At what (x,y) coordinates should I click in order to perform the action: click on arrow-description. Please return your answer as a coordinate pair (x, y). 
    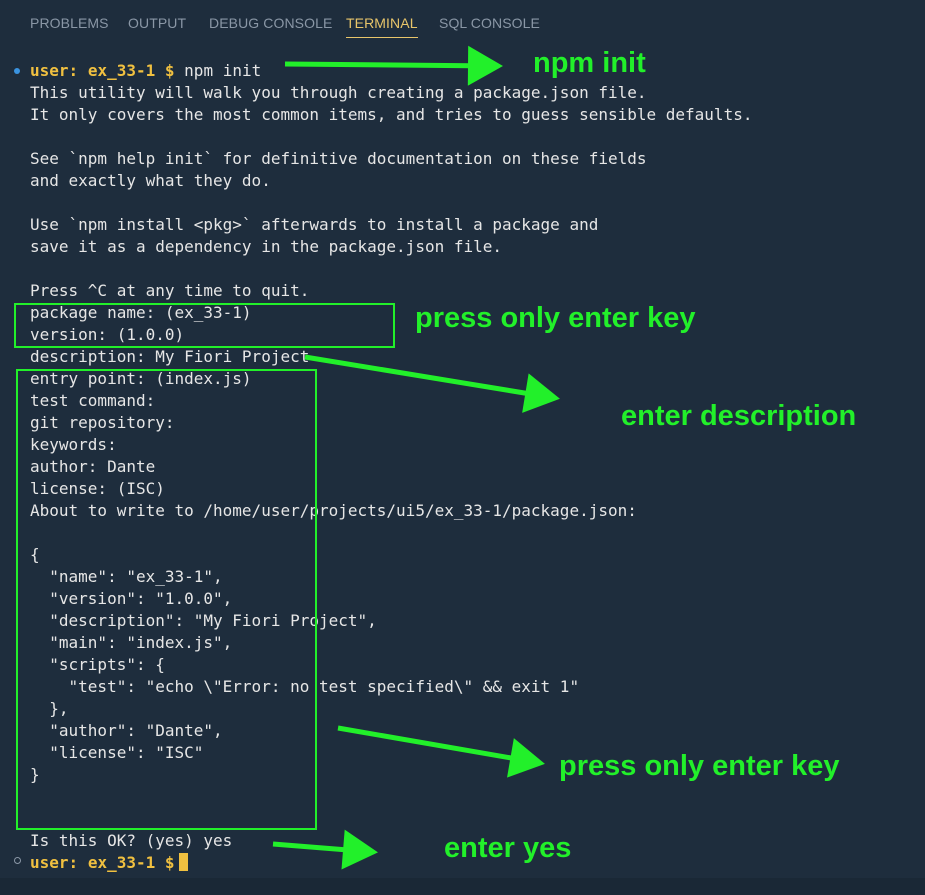
    Looking at the image, I should click on (432, 383).